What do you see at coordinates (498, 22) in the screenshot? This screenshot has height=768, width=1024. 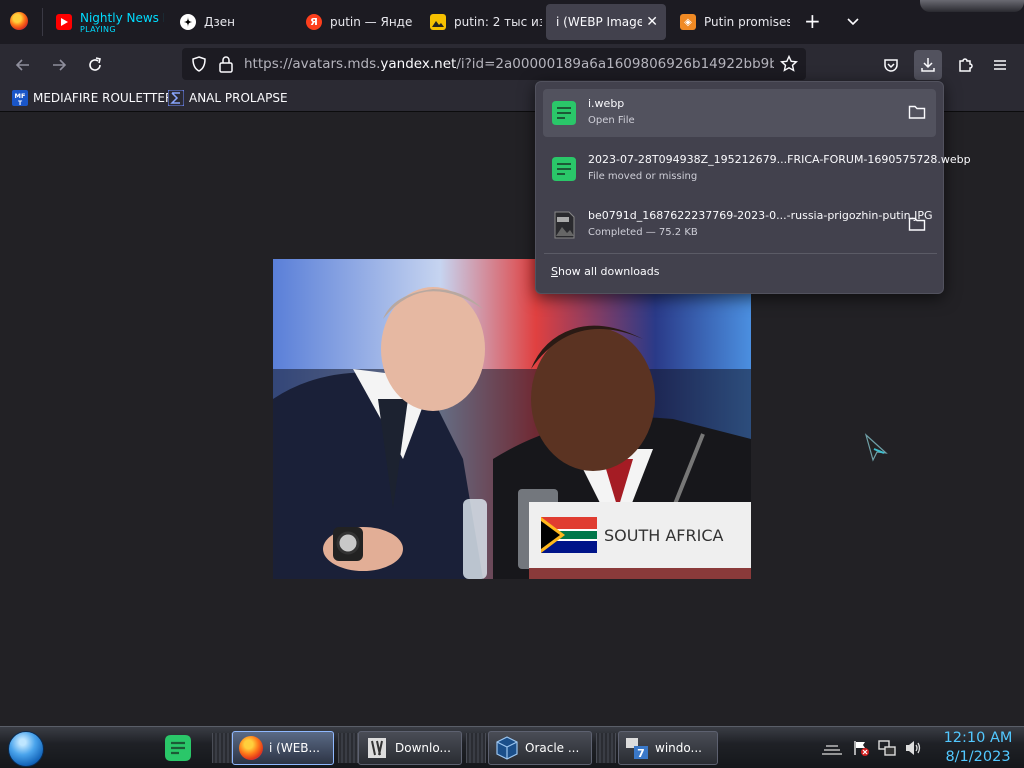 I see `tab-title: putin: 2 тыс изо` at bounding box center [498, 22].